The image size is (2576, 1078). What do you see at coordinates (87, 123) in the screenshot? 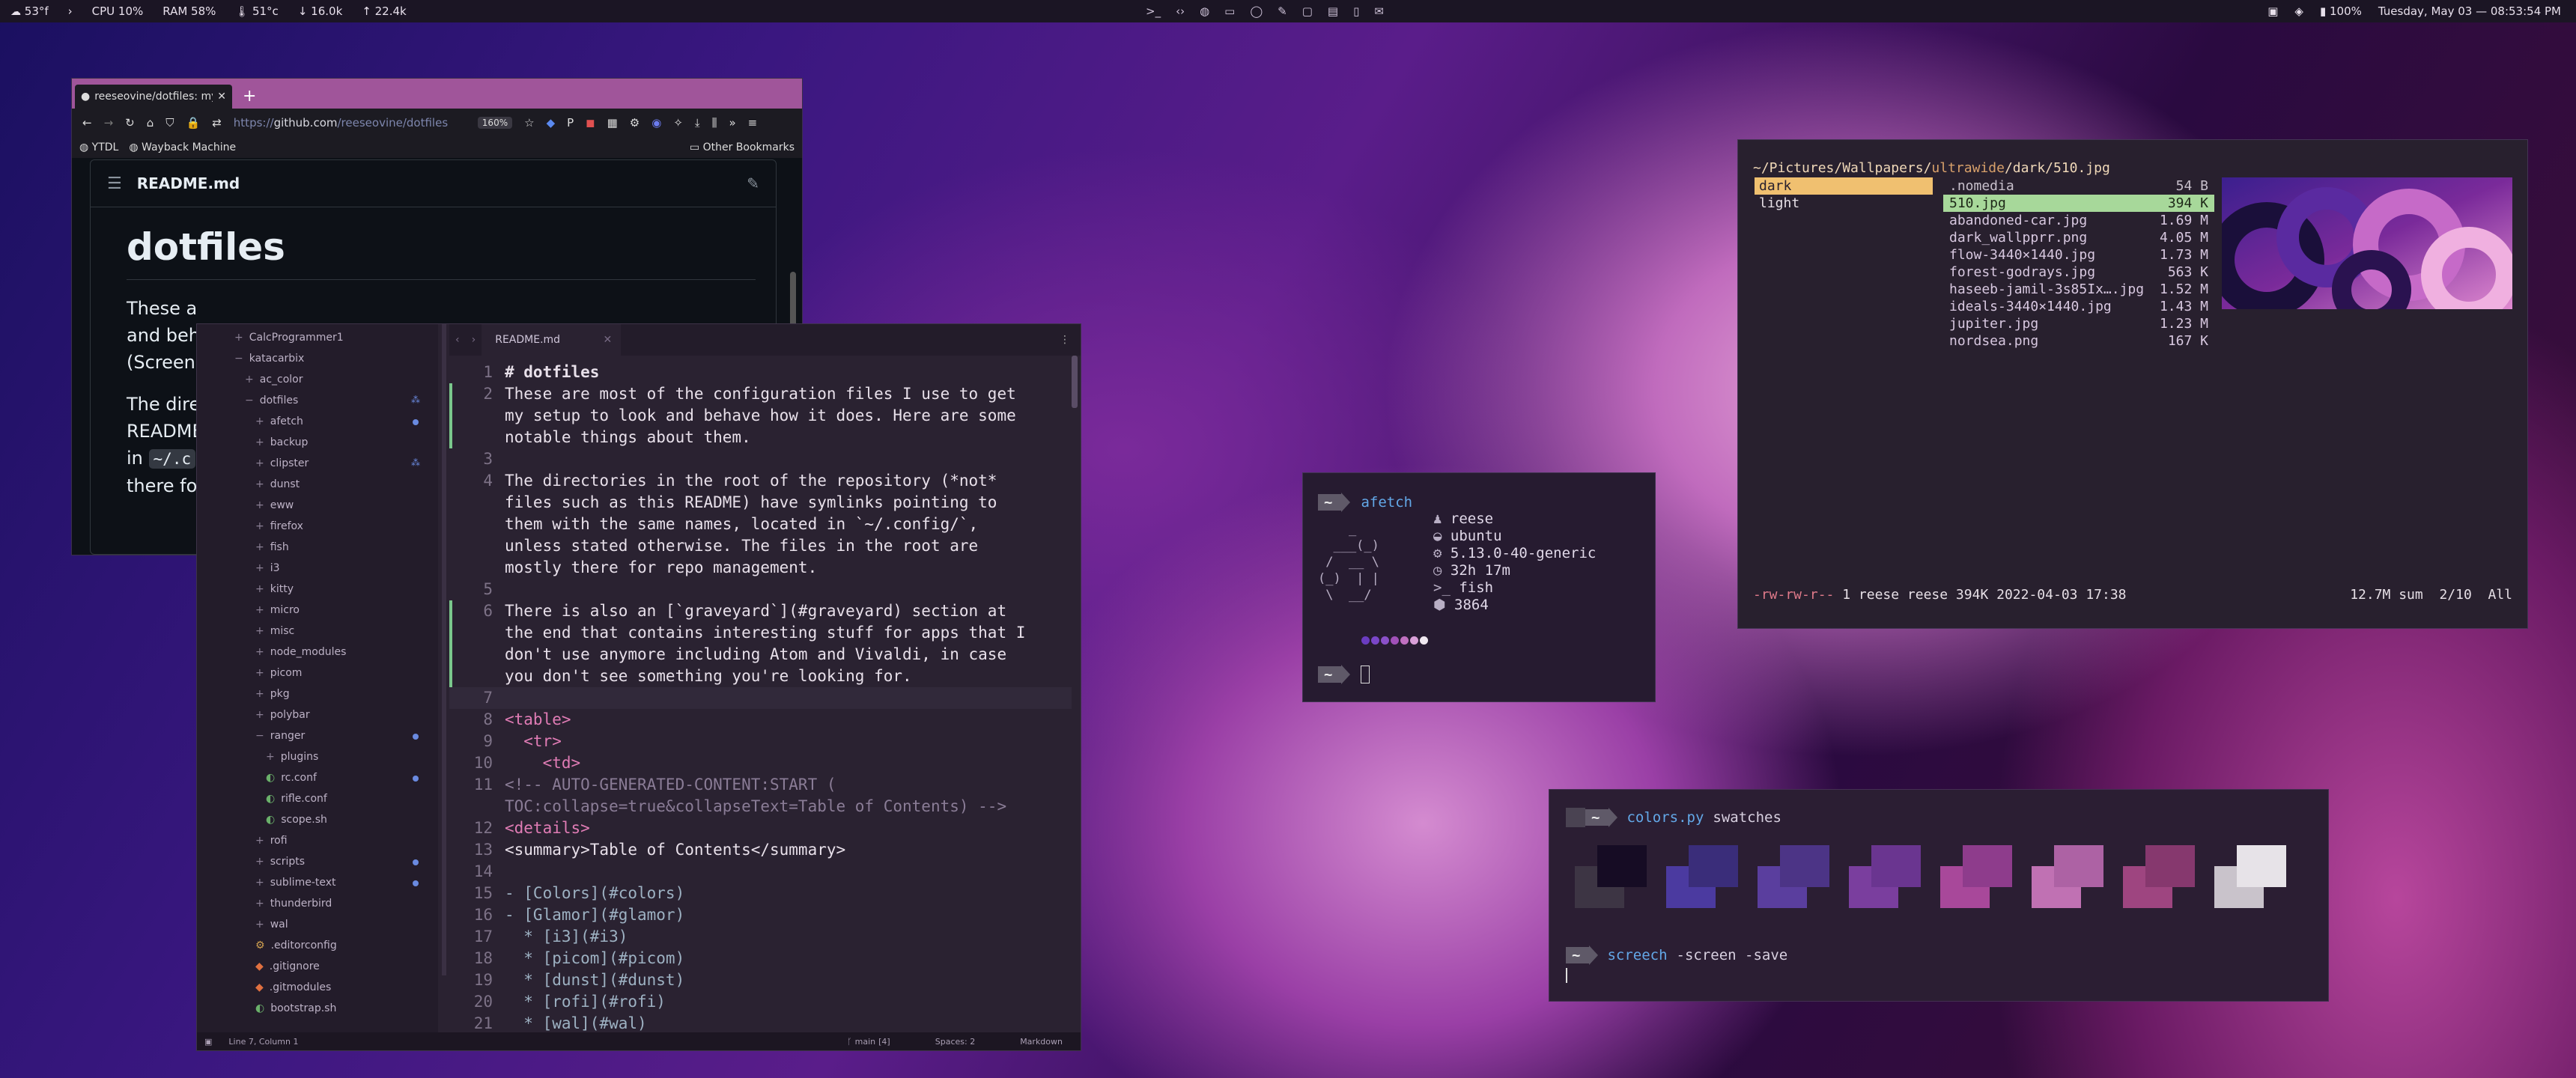
I see `back-icon: ←` at bounding box center [87, 123].